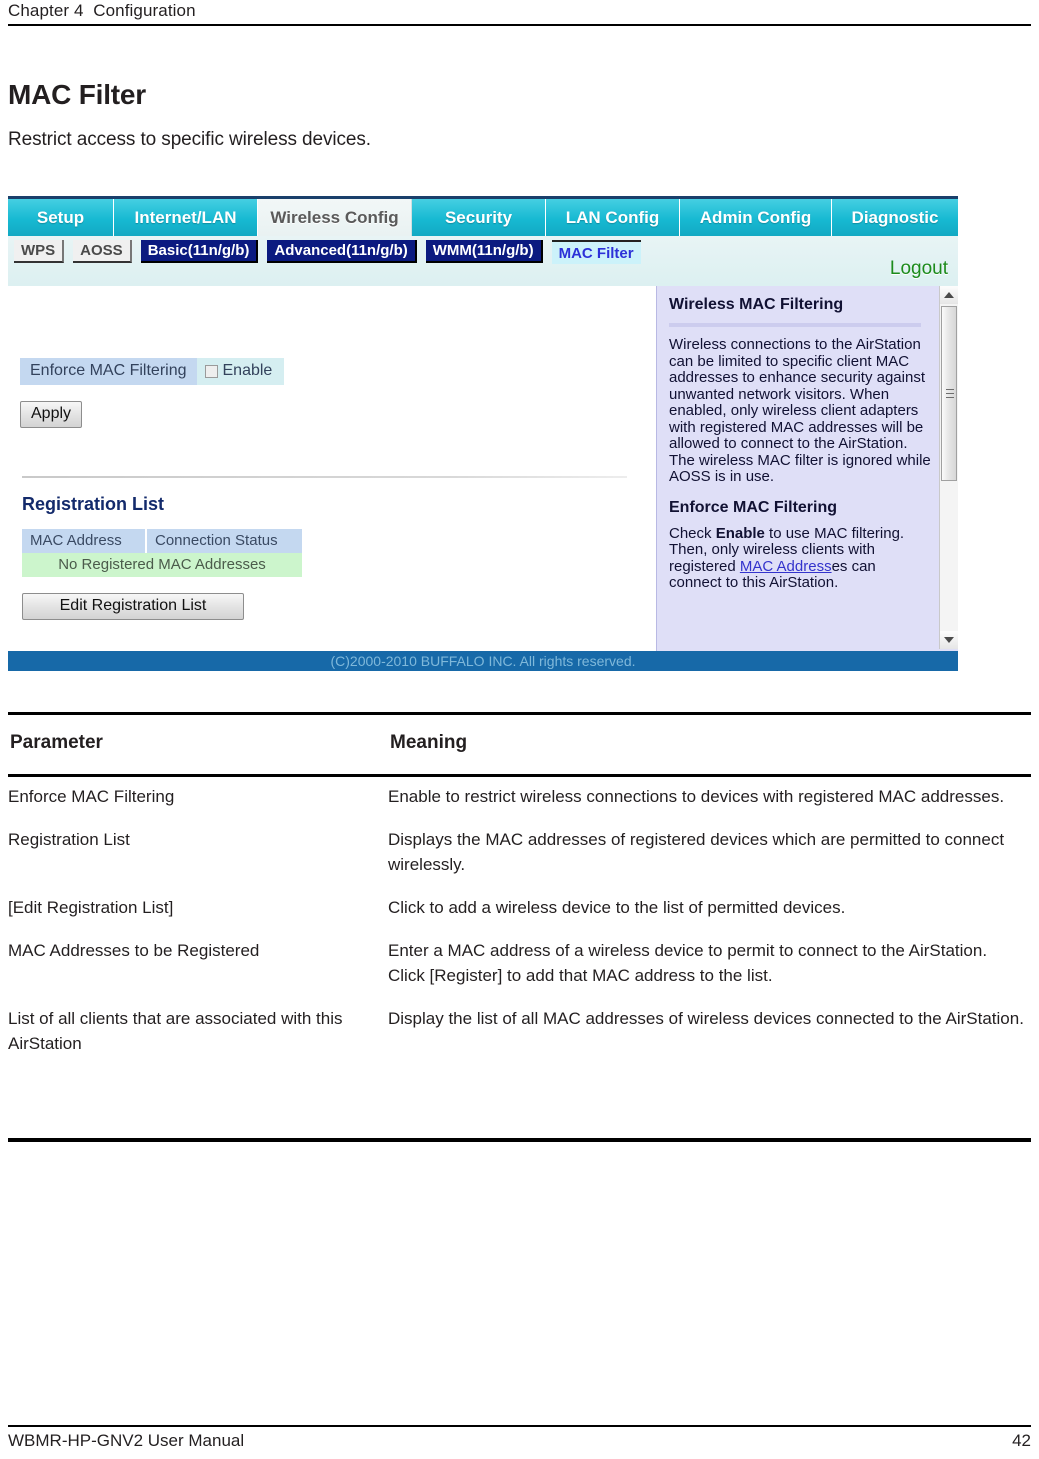 The width and height of the screenshot is (1039, 1459). I want to click on subtab-wps: WPS, so click(39, 251).